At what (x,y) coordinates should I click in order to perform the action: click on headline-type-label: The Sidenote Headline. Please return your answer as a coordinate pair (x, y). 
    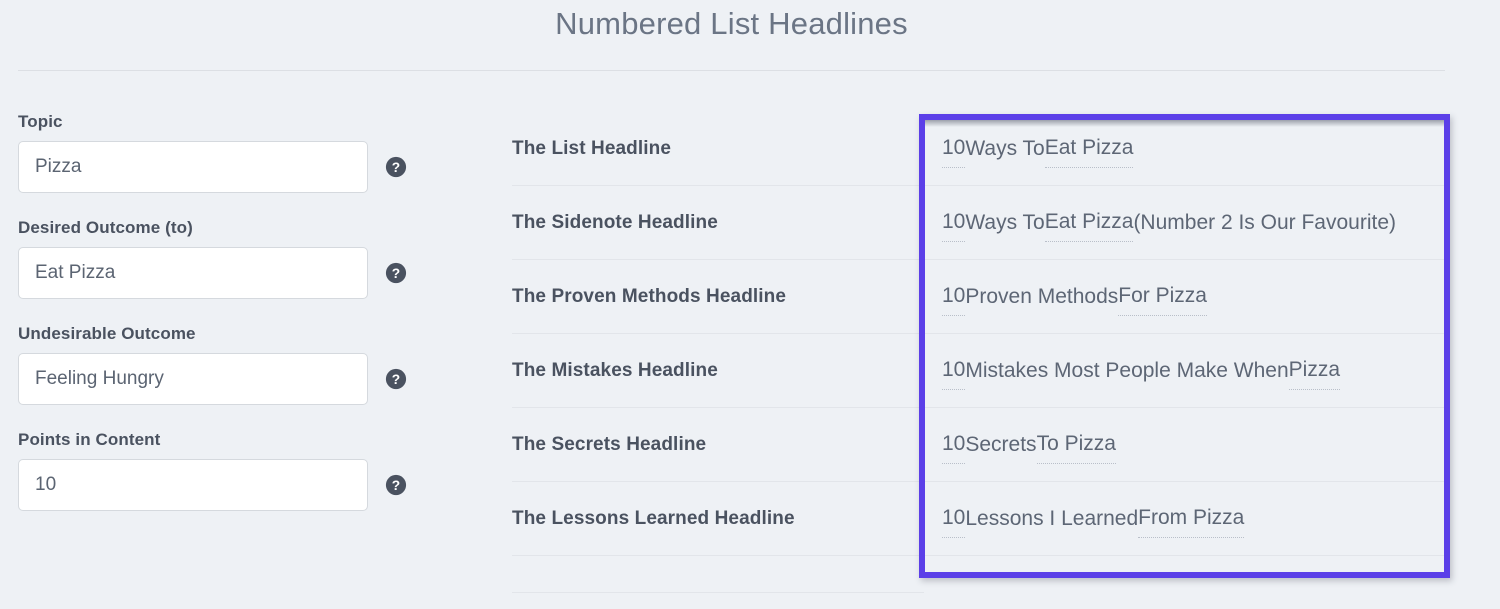
    Looking at the image, I should click on (615, 222).